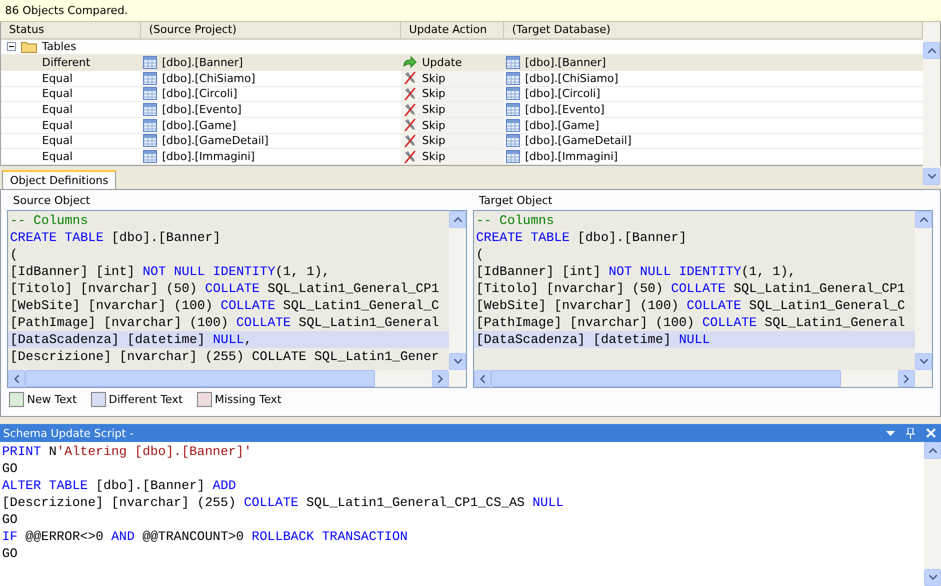 The image size is (941, 586). What do you see at coordinates (205, 536) in the screenshot?
I see `code-line: IF @@ERROR<>0 AND @@TRANCOUNT>0 ROLLBACK TRANSACTION` at bounding box center [205, 536].